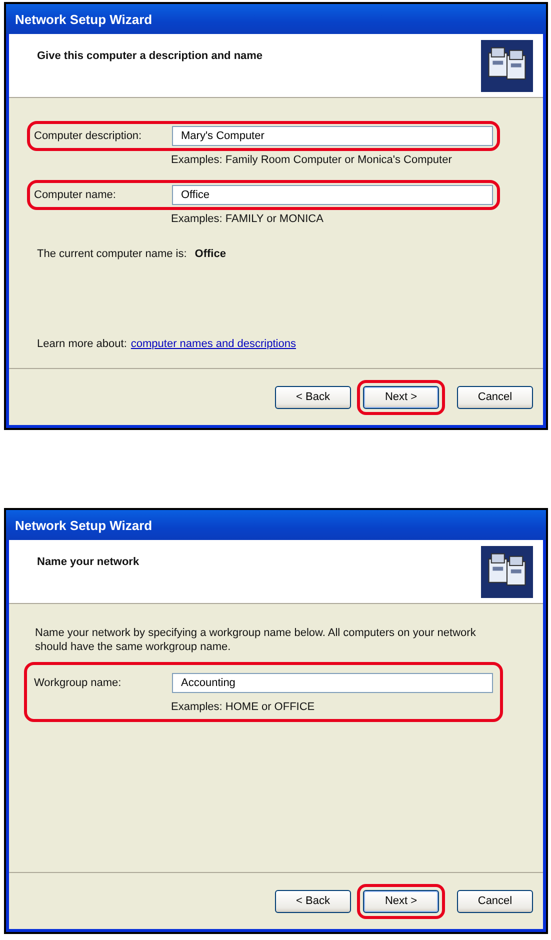  What do you see at coordinates (332, 683) in the screenshot?
I see `text-field: Accounting` at bounding box center [332, 683].